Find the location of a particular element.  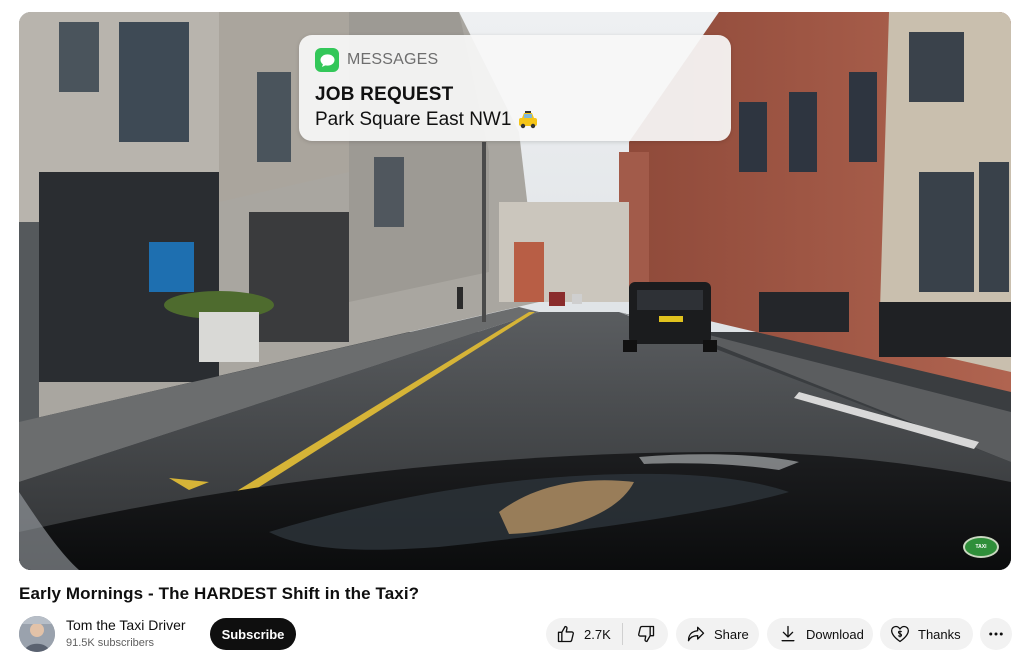

notification-body: Park Square East NW1 is located at coordinates (413, 119).